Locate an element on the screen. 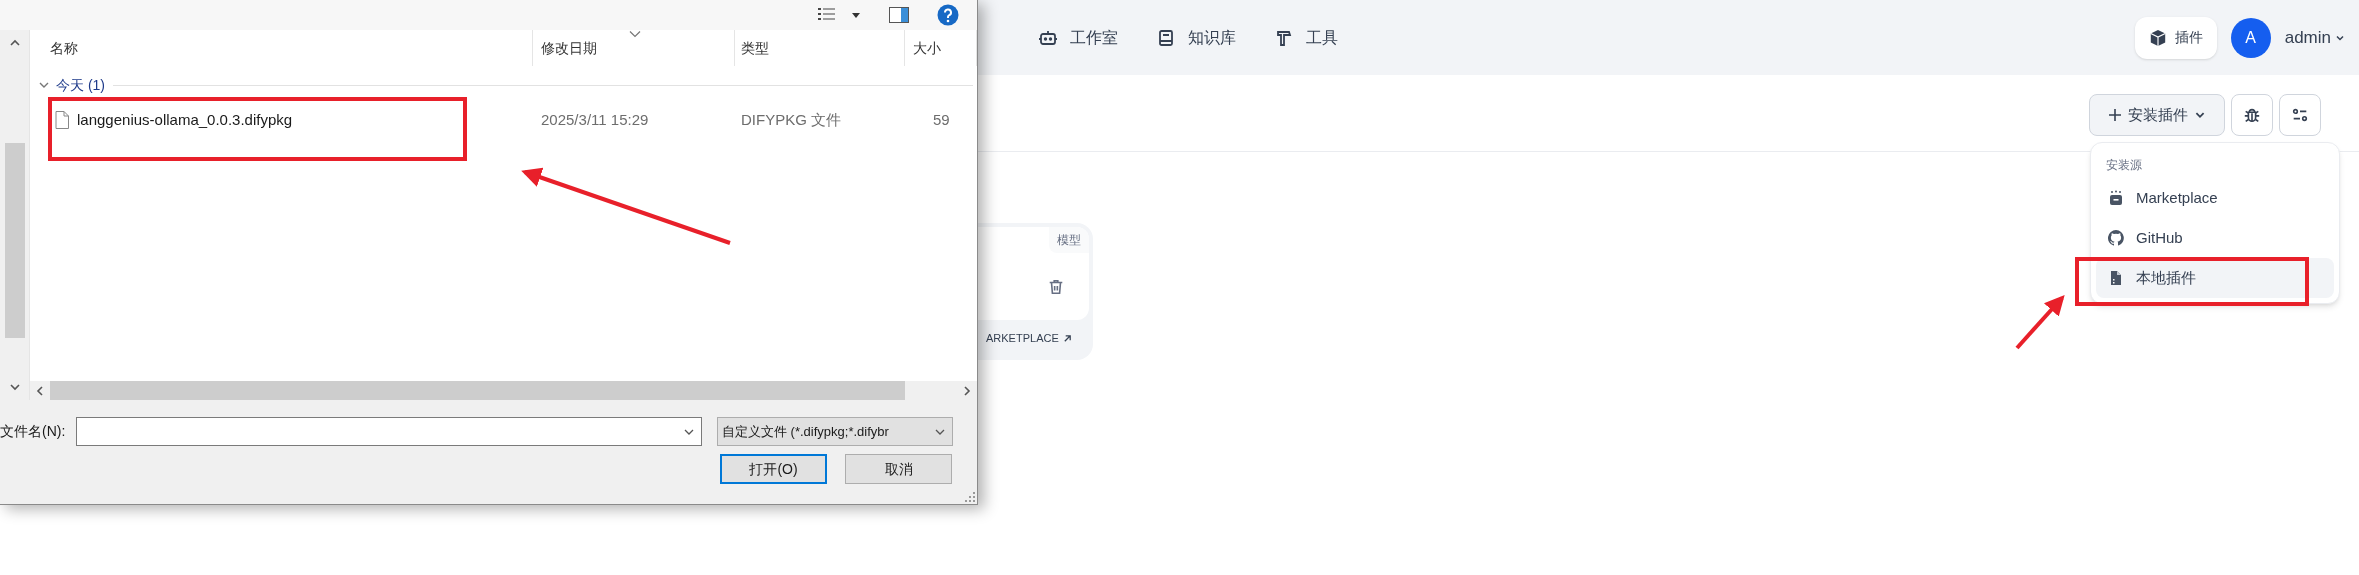 The image size is (2359, 575). sliders-icon is located at coordinates (2300, 115).